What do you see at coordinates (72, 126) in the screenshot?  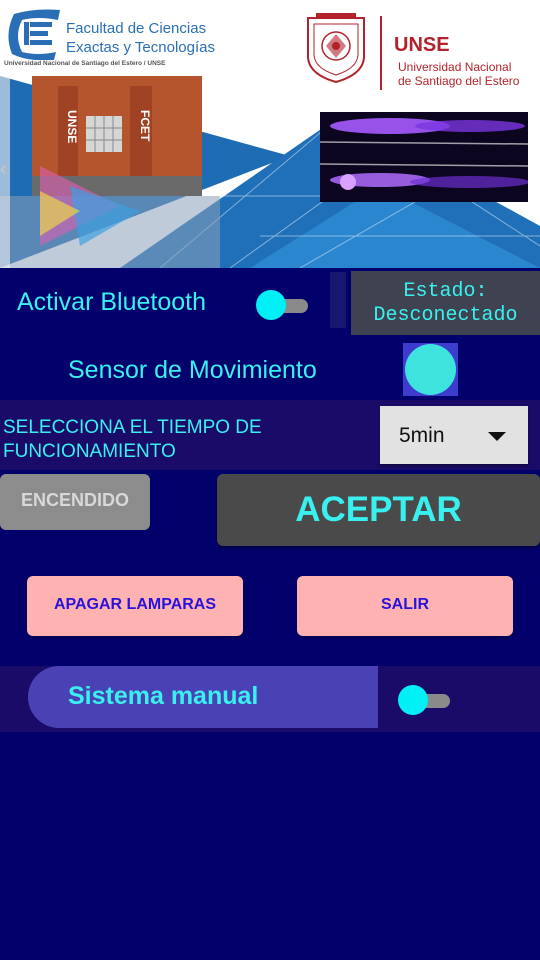 I see `building-sign-left: UNSE` at bounding box center [72, 126].